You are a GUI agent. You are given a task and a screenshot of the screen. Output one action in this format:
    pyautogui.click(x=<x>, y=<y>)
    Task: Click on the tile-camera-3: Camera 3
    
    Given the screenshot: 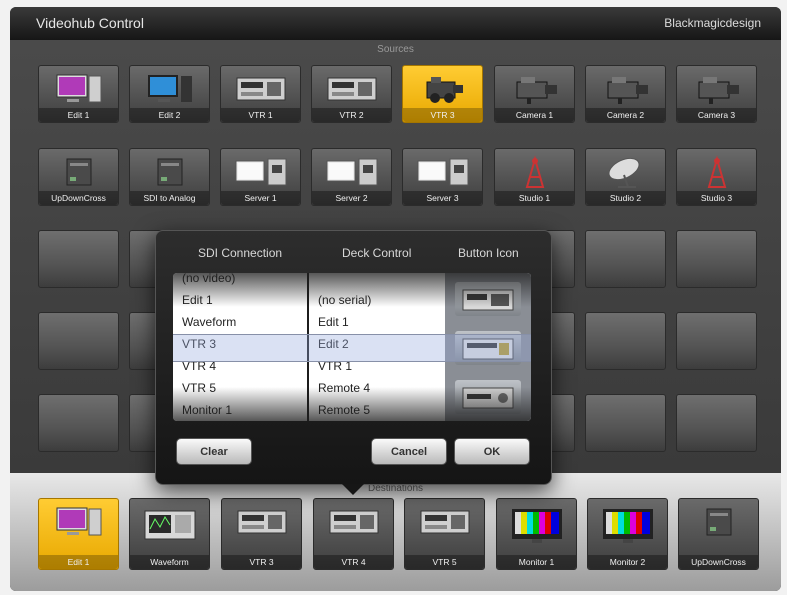 What is the action you would take?
    pyautogui.click(x=716, y=94)
    